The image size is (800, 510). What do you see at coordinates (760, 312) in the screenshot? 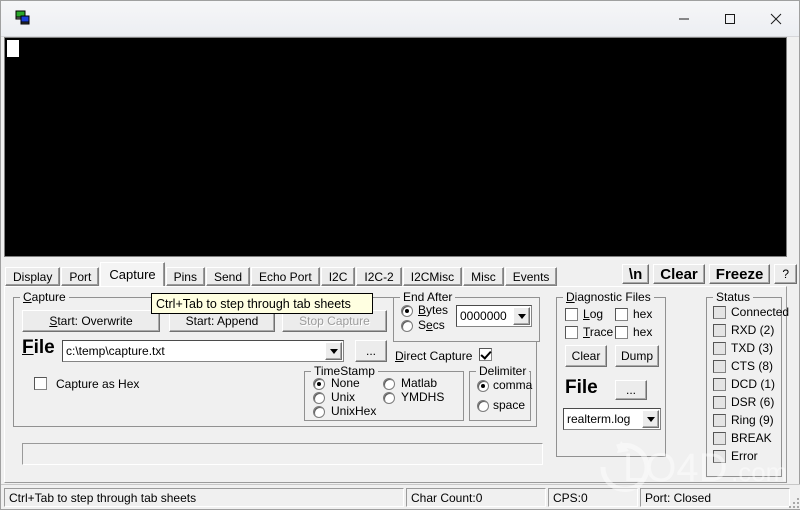
I see `status-label-connected: Connected` at bounding box center [760, 312].